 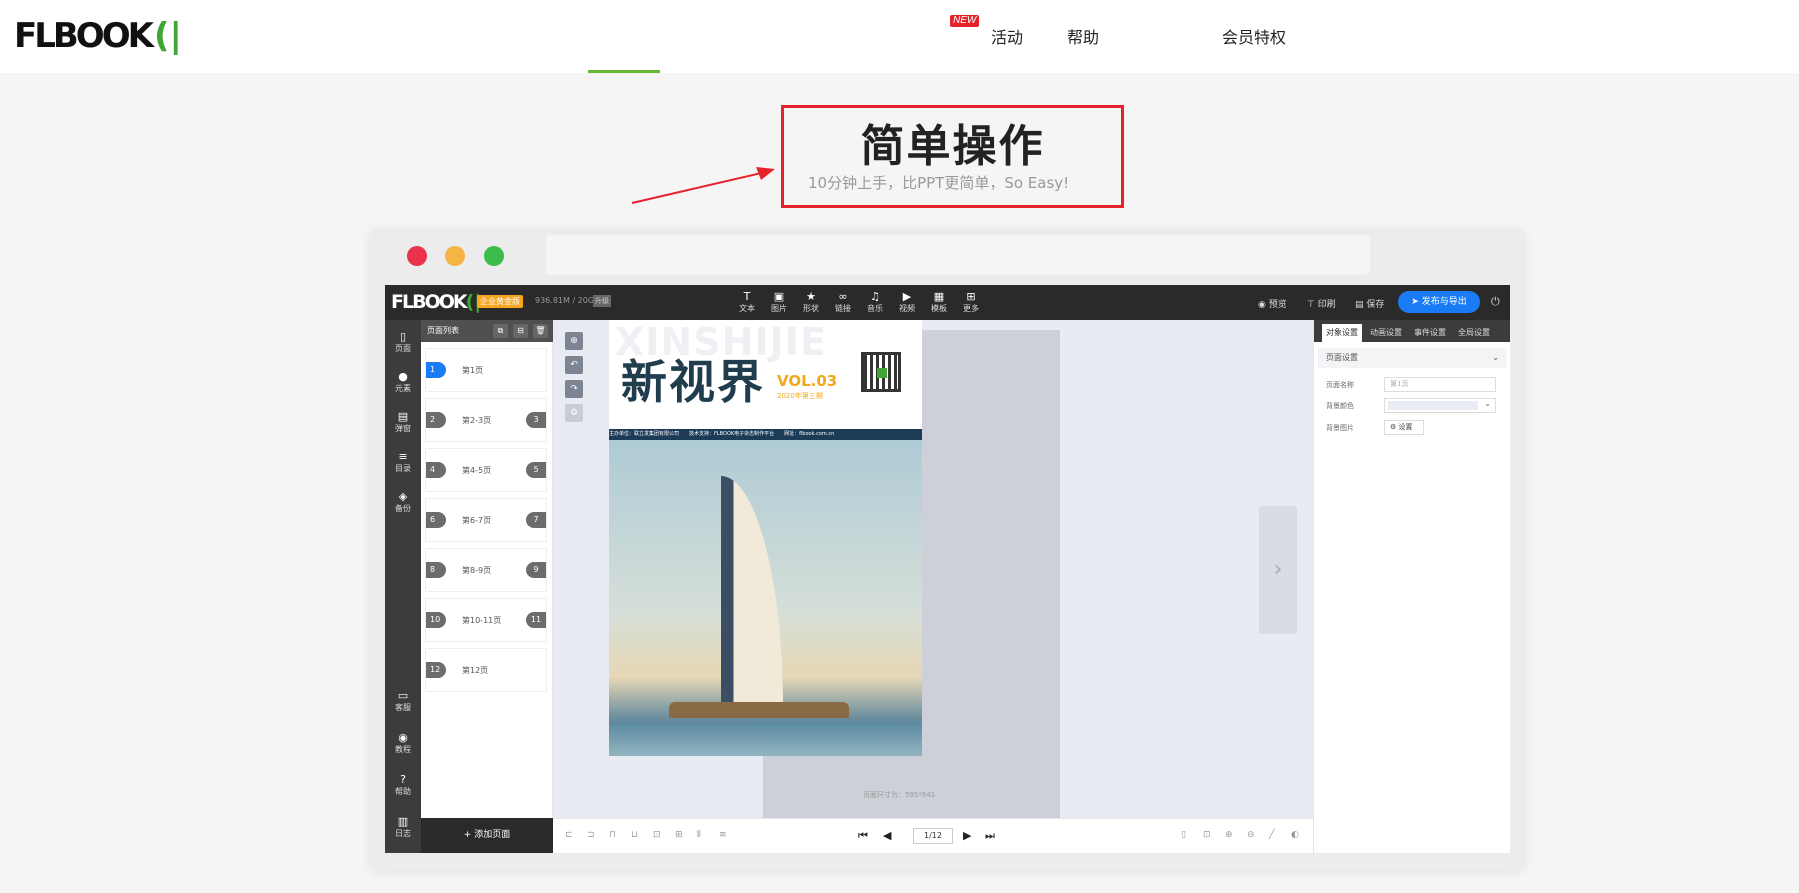 What do you see at coordinates (403, 456) in the screenshot?
I see `toc-icon: ≡` at bounding box center [403, 456].